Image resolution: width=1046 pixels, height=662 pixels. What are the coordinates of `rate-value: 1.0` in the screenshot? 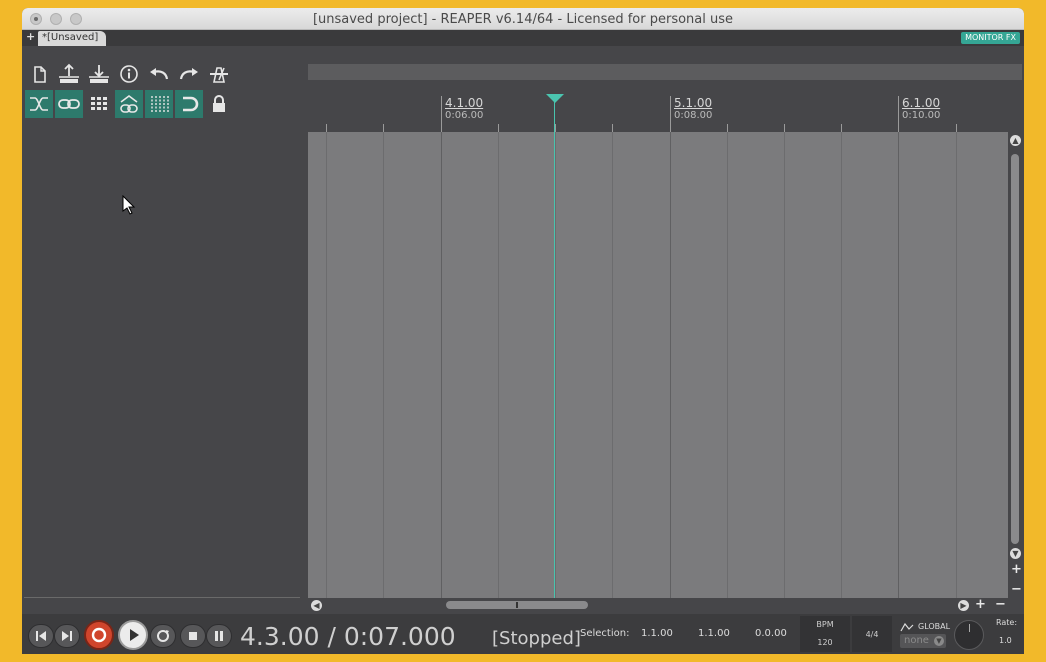 It's located at (1005, 640).